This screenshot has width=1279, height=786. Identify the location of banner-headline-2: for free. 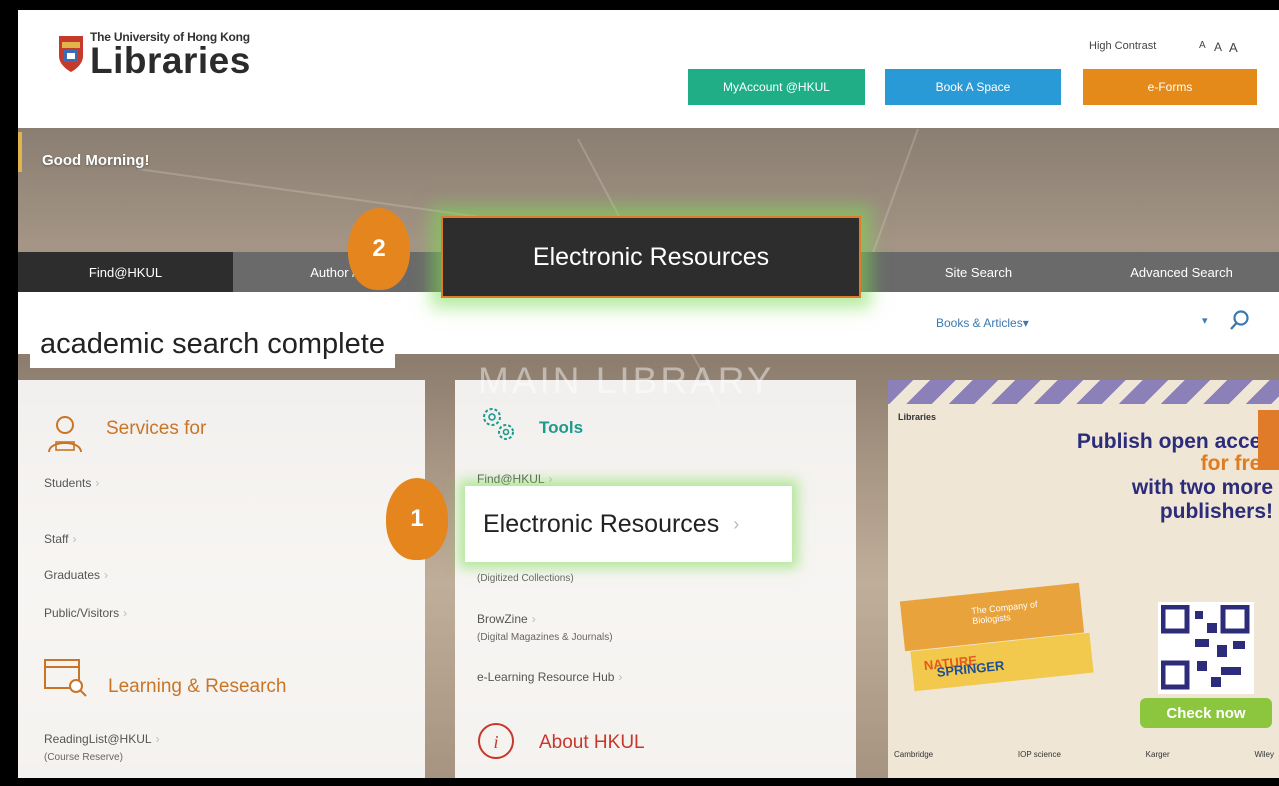
(1236, 463).